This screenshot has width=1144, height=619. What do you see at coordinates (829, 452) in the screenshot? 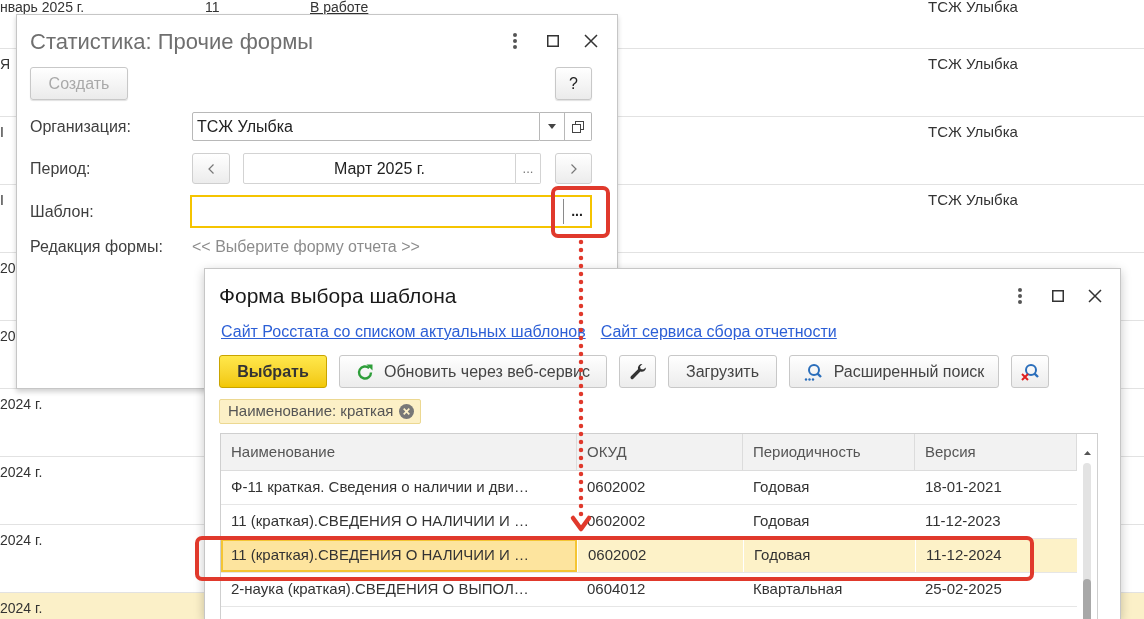
I see `column-header: Периодичность` at bounding box center [829, 452].